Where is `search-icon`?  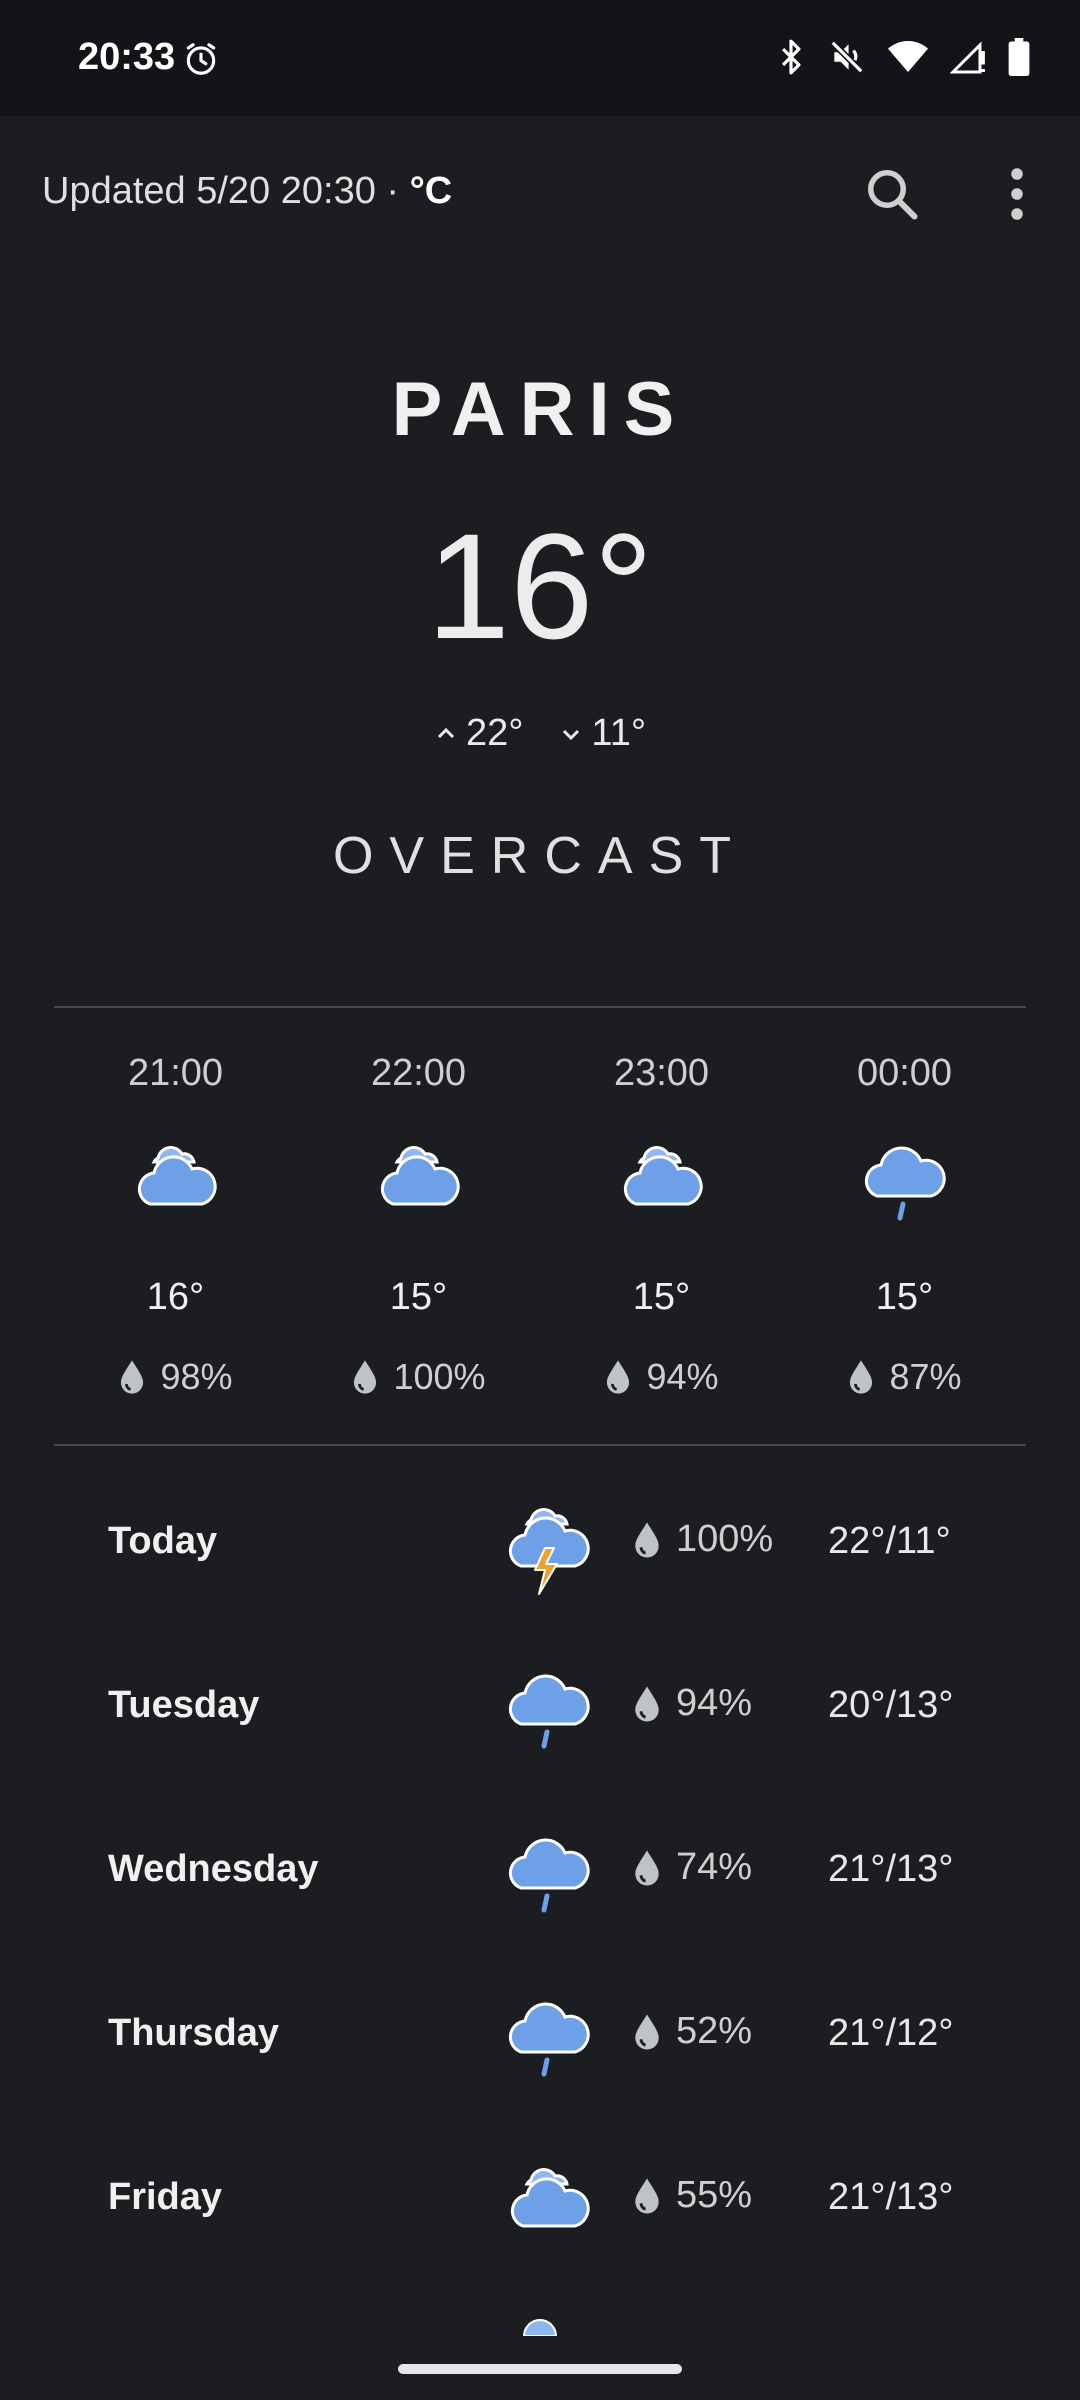 search-icon is located at coordinates (893, 195).